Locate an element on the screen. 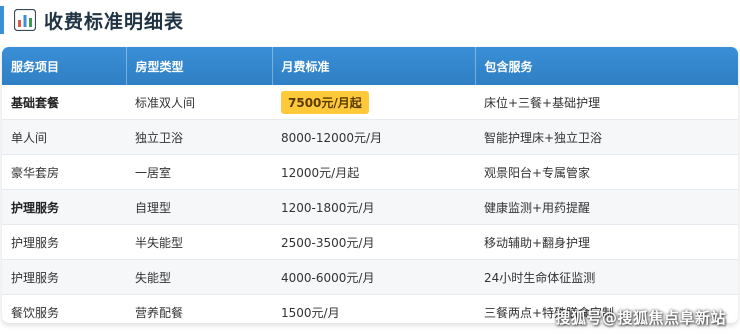 This screenshot has height=334, width=740. cell-included-services: 24小时生命体征监测 is located at coordinates (606, 277).